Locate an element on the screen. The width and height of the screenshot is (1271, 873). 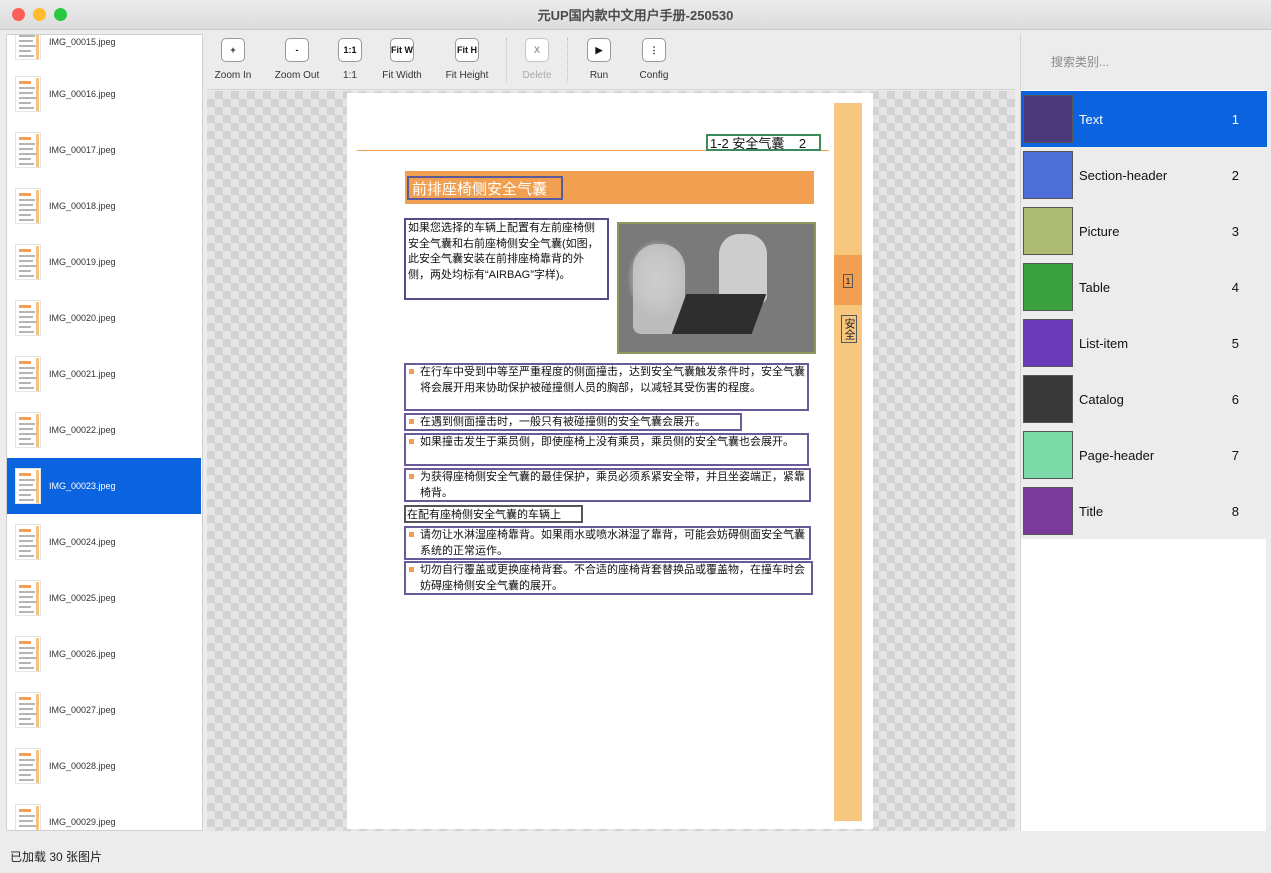
list-item-text: 在遇到侧面撞击时，一般只有被碰撞侧的安全气囊会展开。 is located at coordinates (563, 422).